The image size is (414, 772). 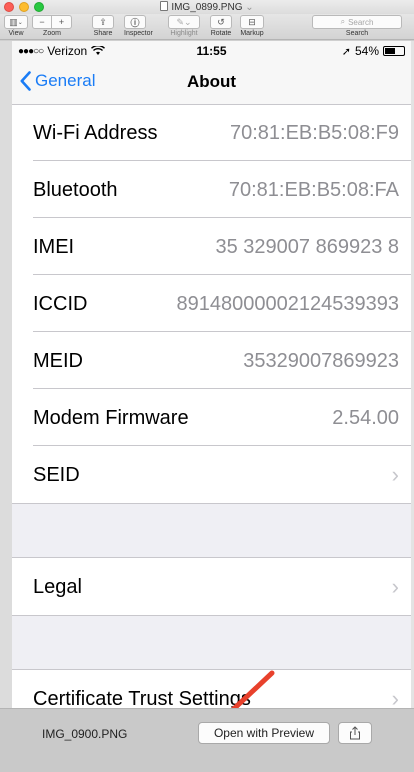 I want to click on open-with-preview-label: Open with Preview, so click(x=264, y=733).